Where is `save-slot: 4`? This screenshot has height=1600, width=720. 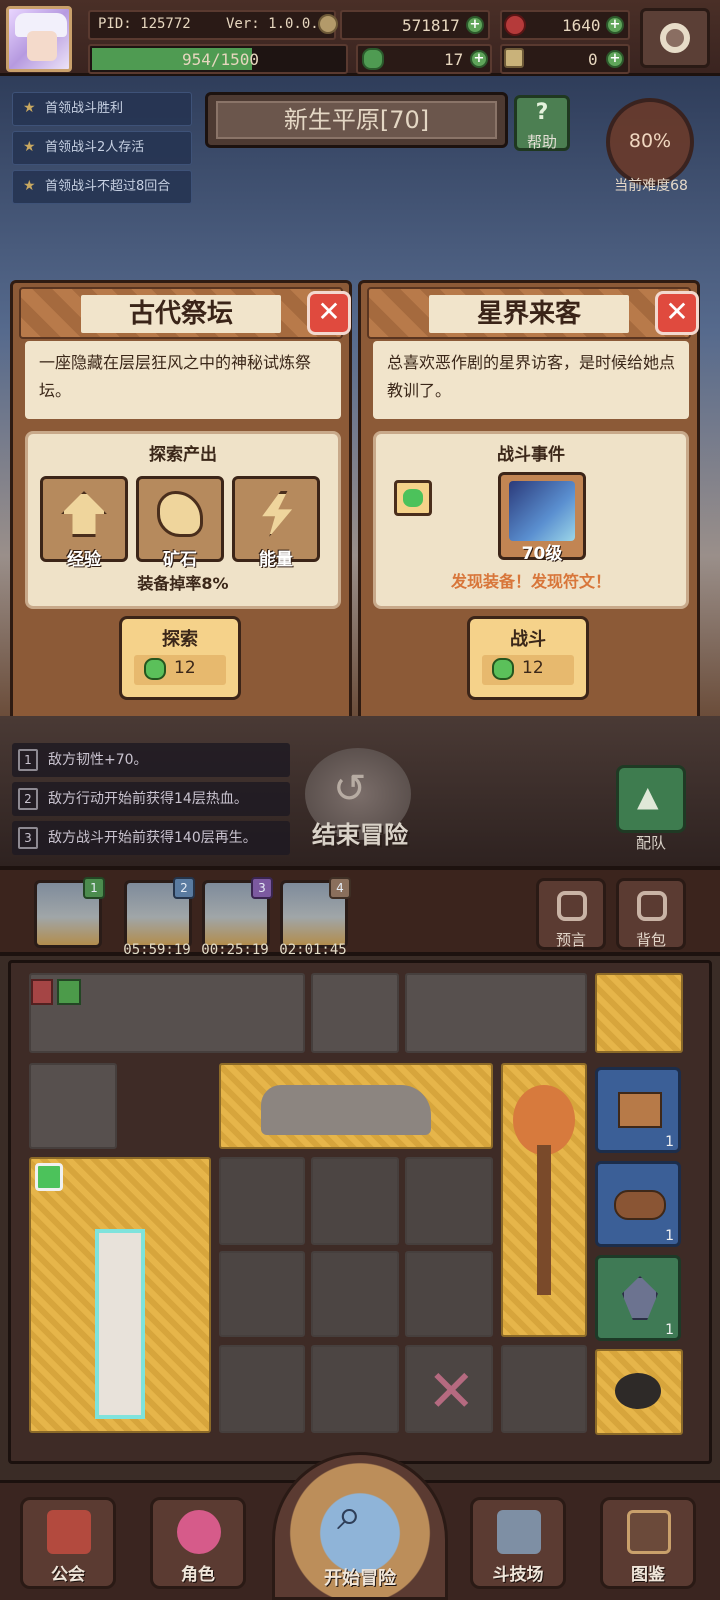
save-slot: 4 is located at coordinates (315, 912).